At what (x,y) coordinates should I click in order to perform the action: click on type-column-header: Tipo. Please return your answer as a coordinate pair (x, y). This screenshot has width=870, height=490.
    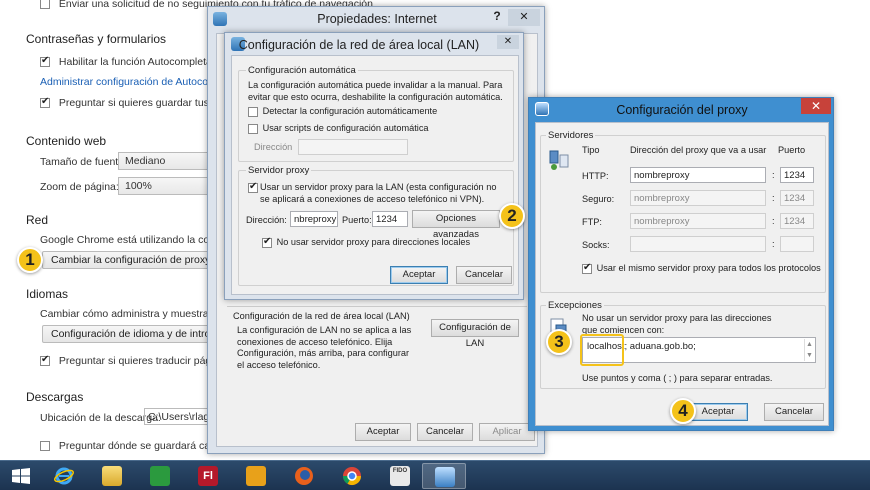
    Looking at the image, I should click on (591, 150).